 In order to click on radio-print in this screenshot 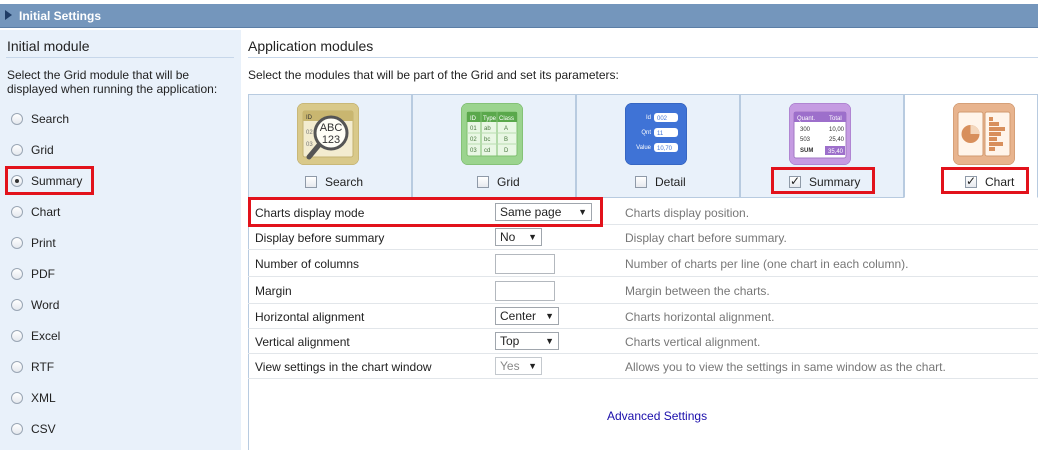, I will do `click(17, 243)`.